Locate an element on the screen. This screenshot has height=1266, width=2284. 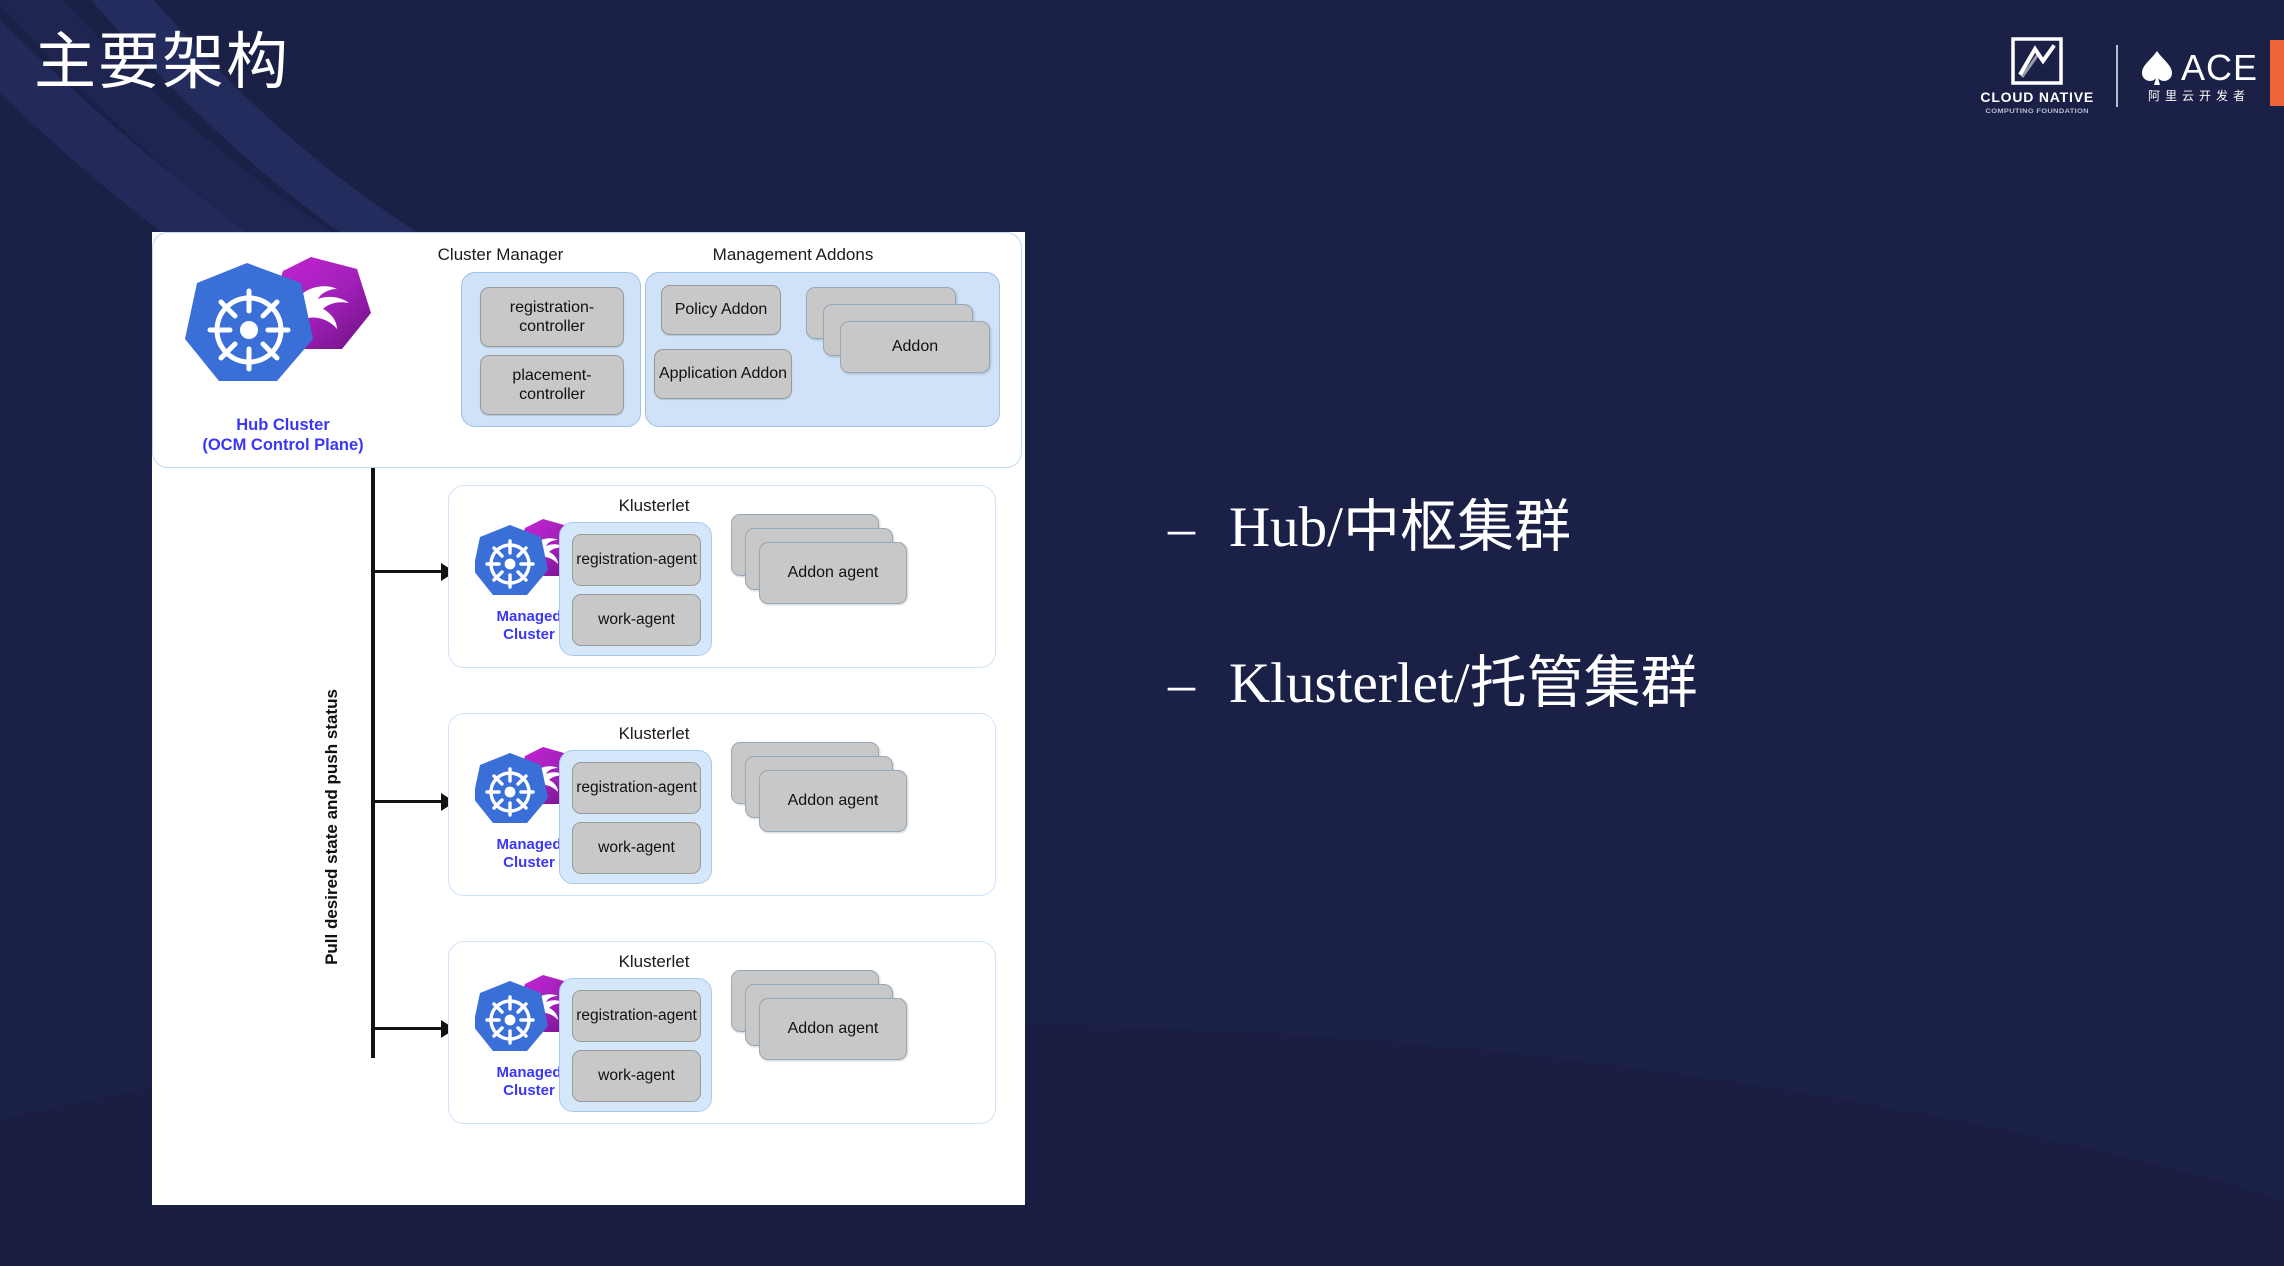
ace-wordmark: ACE is located at coordinates (2219, 67).